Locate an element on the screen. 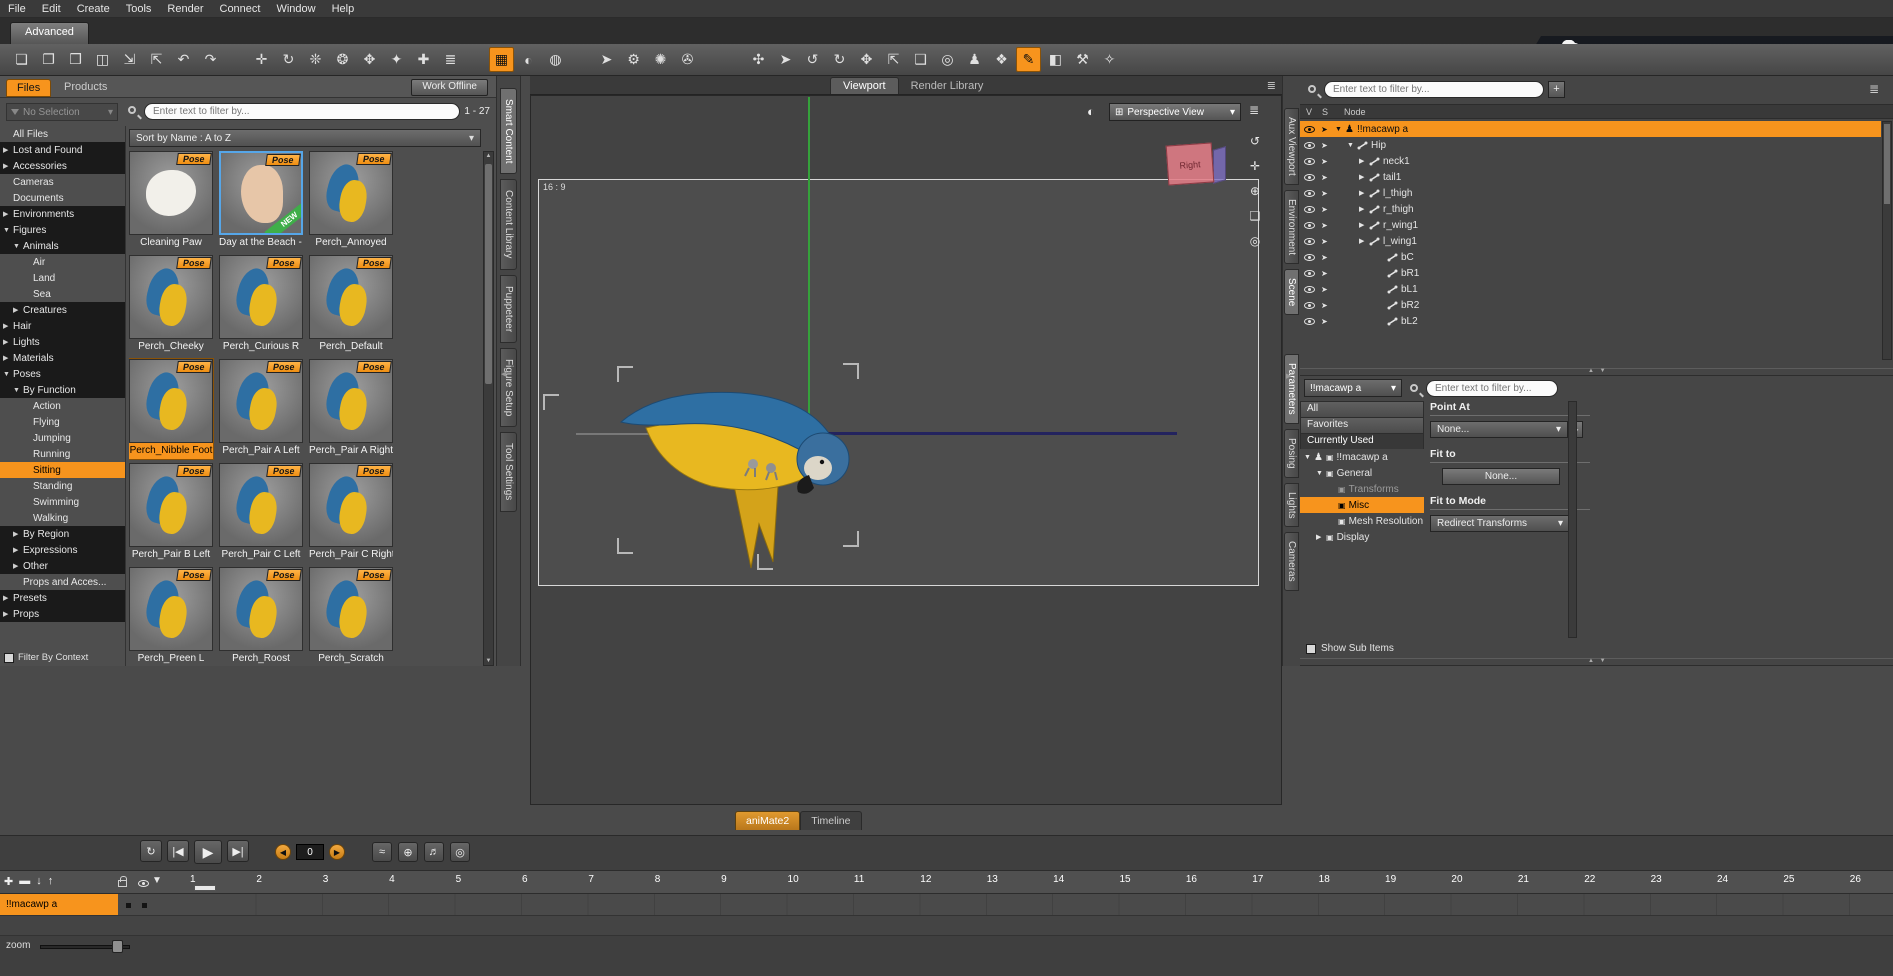 The image size is (1893, 976). menu-item: Tools is located at coordinates (139, 9).